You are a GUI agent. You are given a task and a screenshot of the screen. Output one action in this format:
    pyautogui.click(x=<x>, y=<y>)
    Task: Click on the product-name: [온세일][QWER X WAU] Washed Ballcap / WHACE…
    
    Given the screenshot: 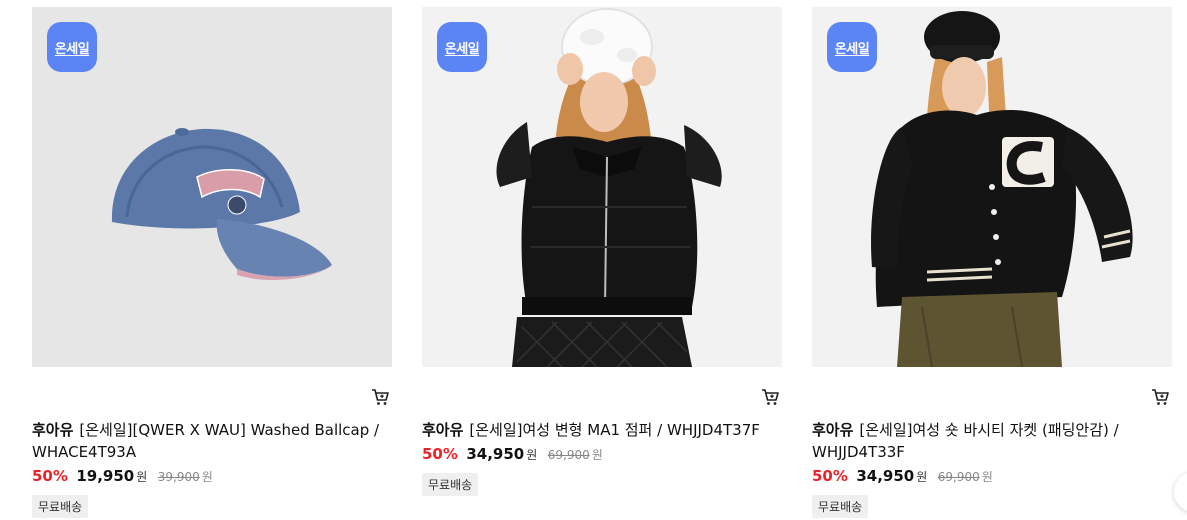 What is the action you would take?
    pyautogui.click(x=206, y=441)
    